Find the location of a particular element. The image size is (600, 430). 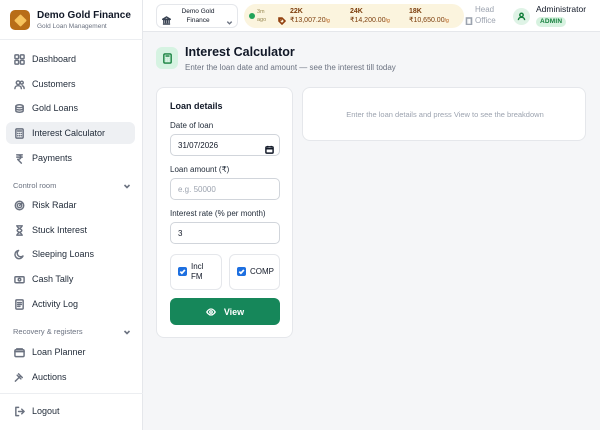

sidebar-item-stuck-interest: Stuck Interest is located at coordinates (70, 230).